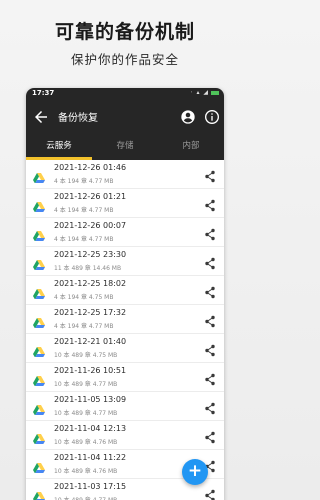  What do you see at coordinates (43, 93) in the screenshot?
I see `status-time: 17:37` at bounding box center [43, 93].